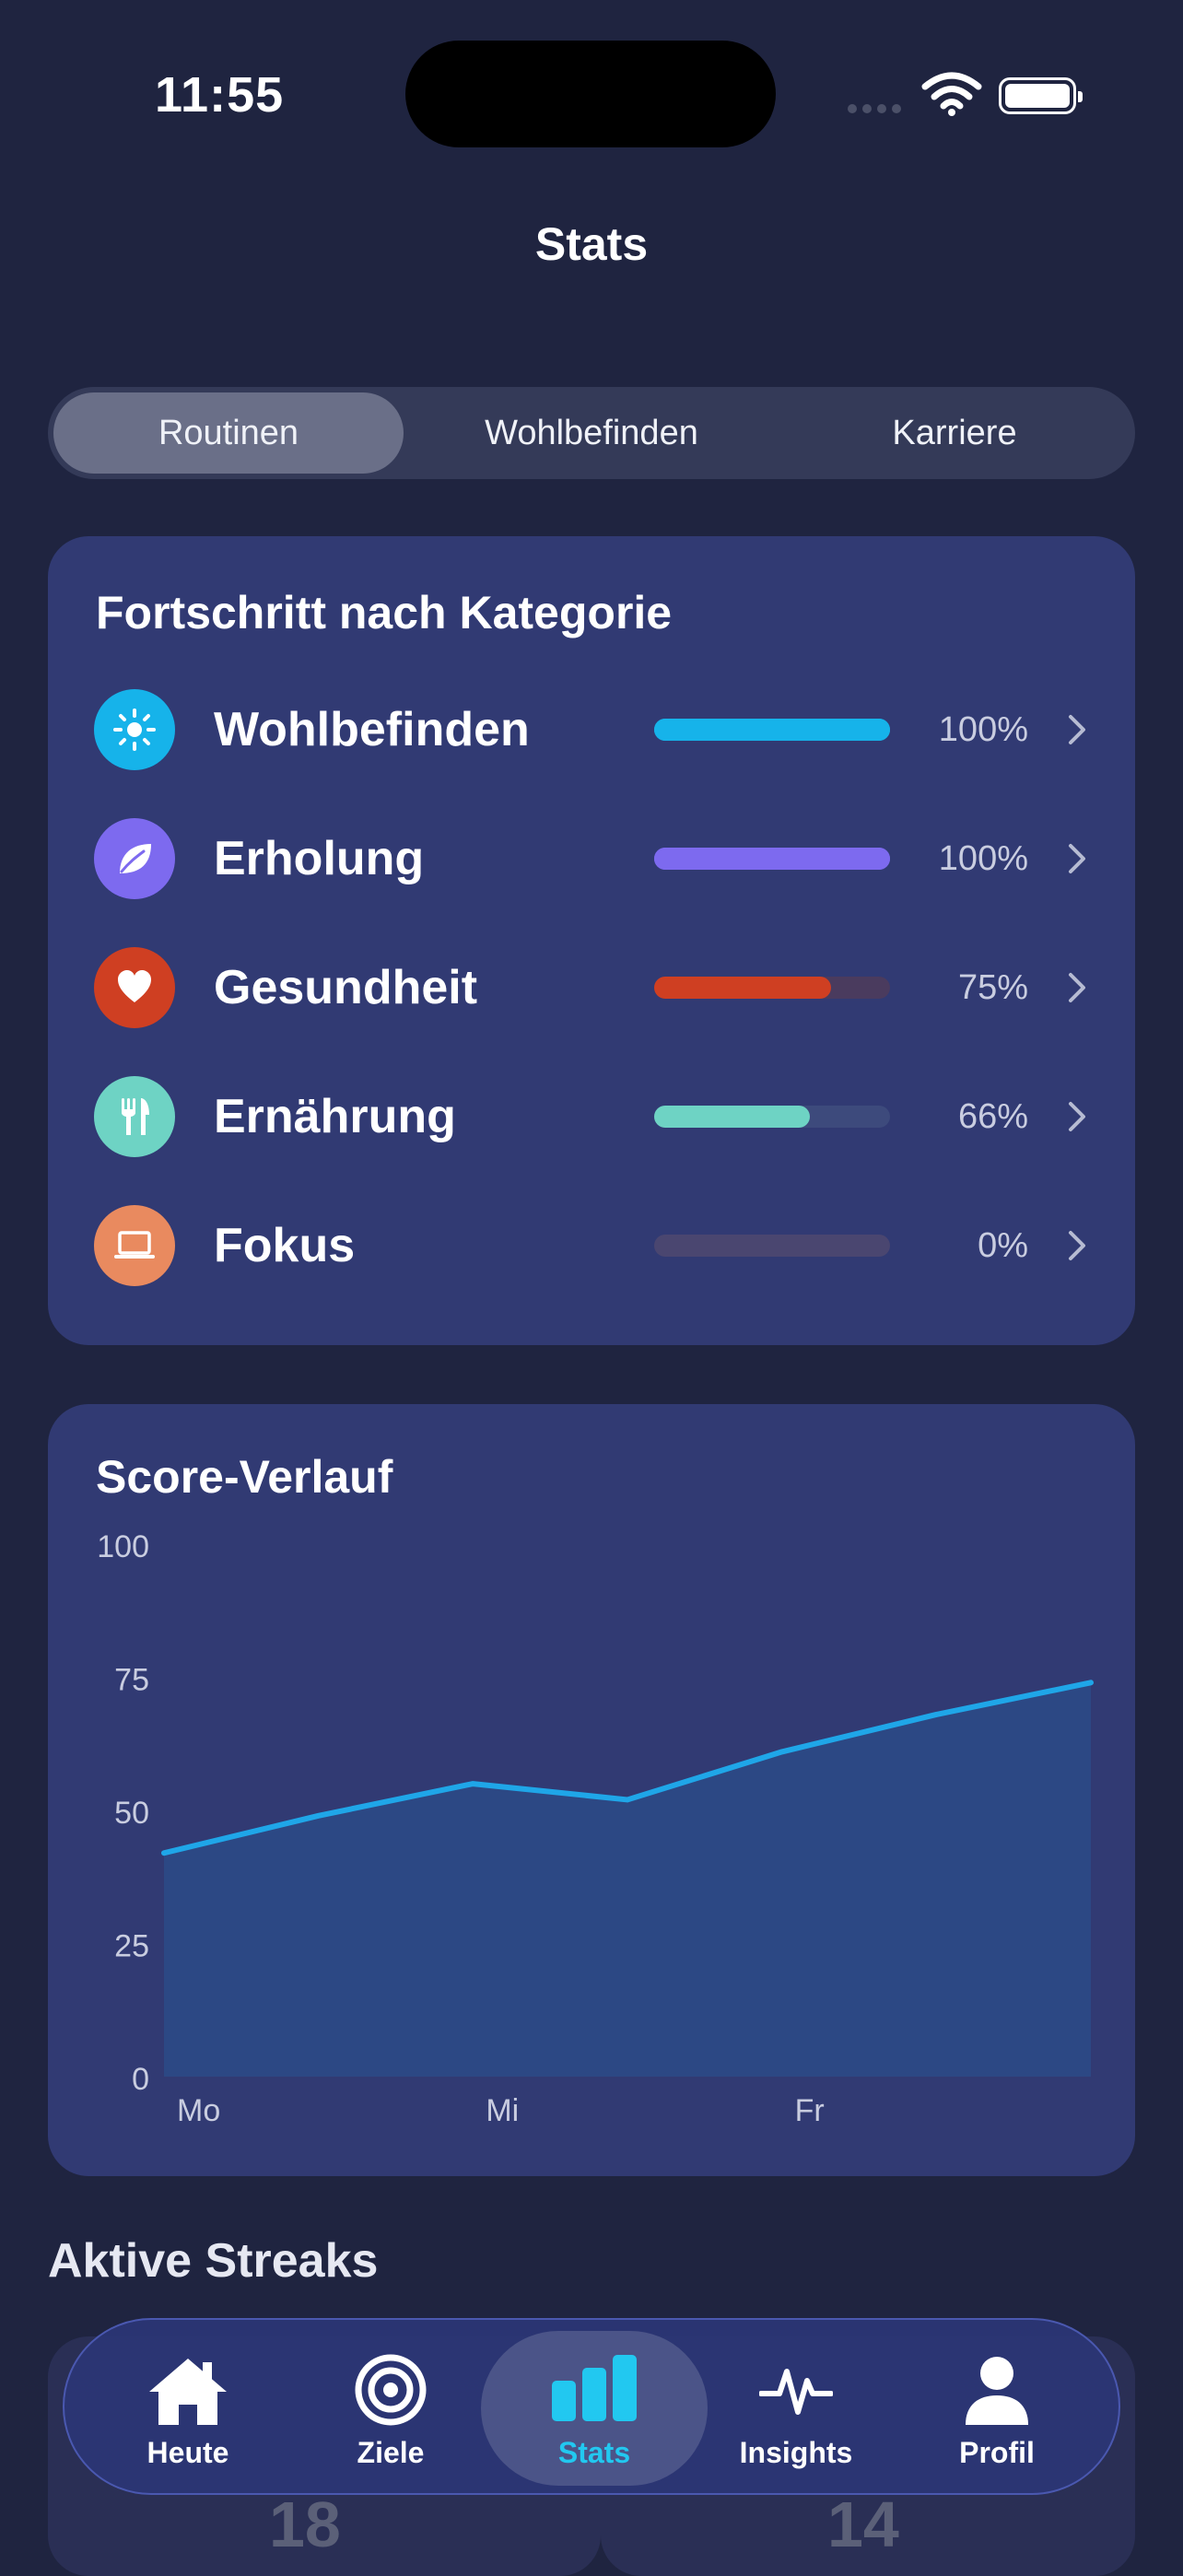 The width and height of the screenshot is (1183, 2576). Describe the element at coordinates (878, 109) in the screenshot. I see `cellular-signal-icon` at that location.